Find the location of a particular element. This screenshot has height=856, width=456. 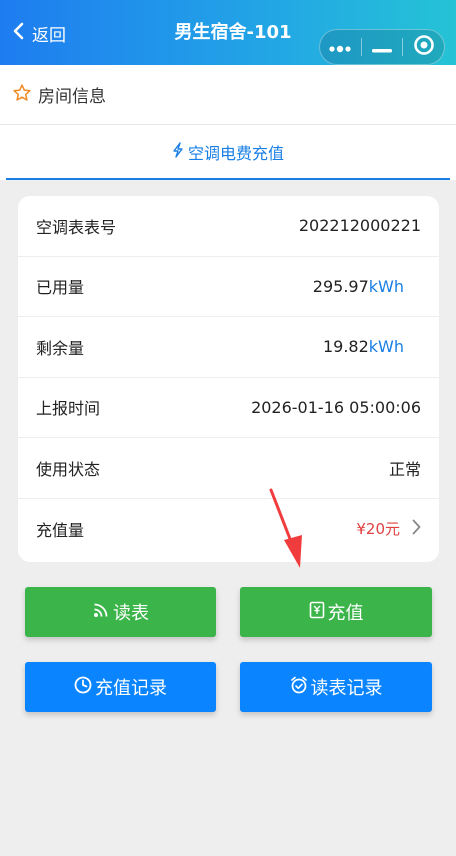

minimize-button is located at coordinates (382, 47).